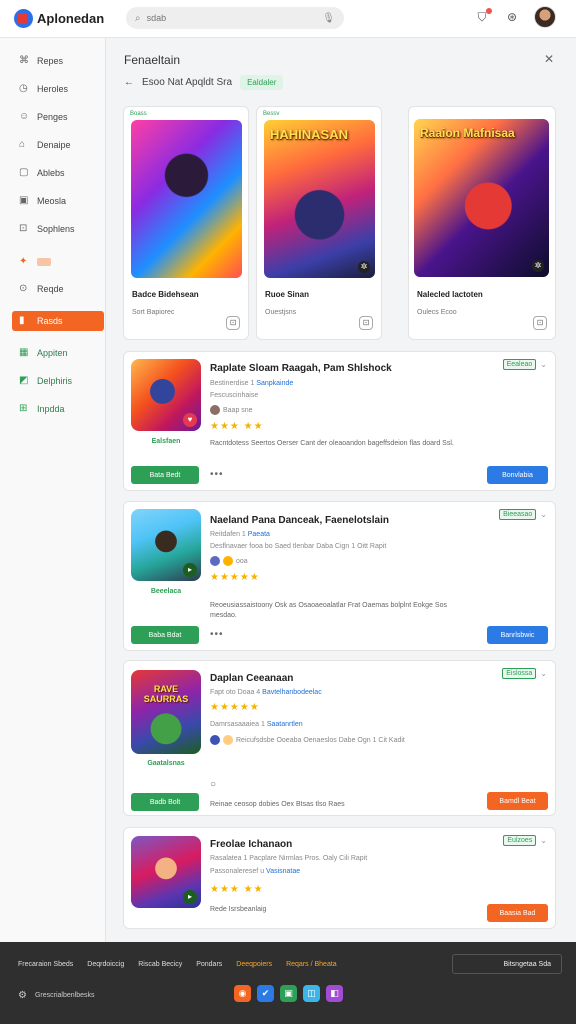 The height and width of the screenshot is (1024, 576). What do you see at coordinates (292, 692) in the screenshot?
I see `meta-link: Bavtelhanbodeelac` at bounding box center [292, 692].